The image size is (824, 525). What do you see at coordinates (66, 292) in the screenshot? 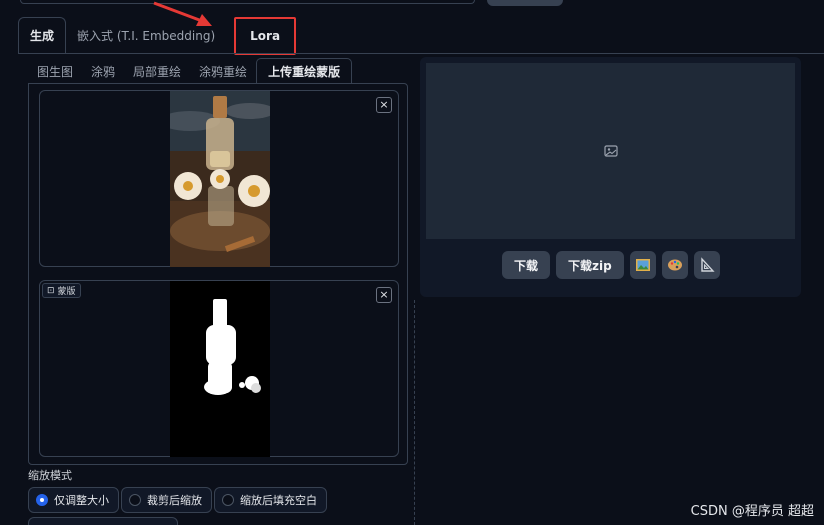
I see `mask-label-text: 蒙版` at bounding box center [66, 292].